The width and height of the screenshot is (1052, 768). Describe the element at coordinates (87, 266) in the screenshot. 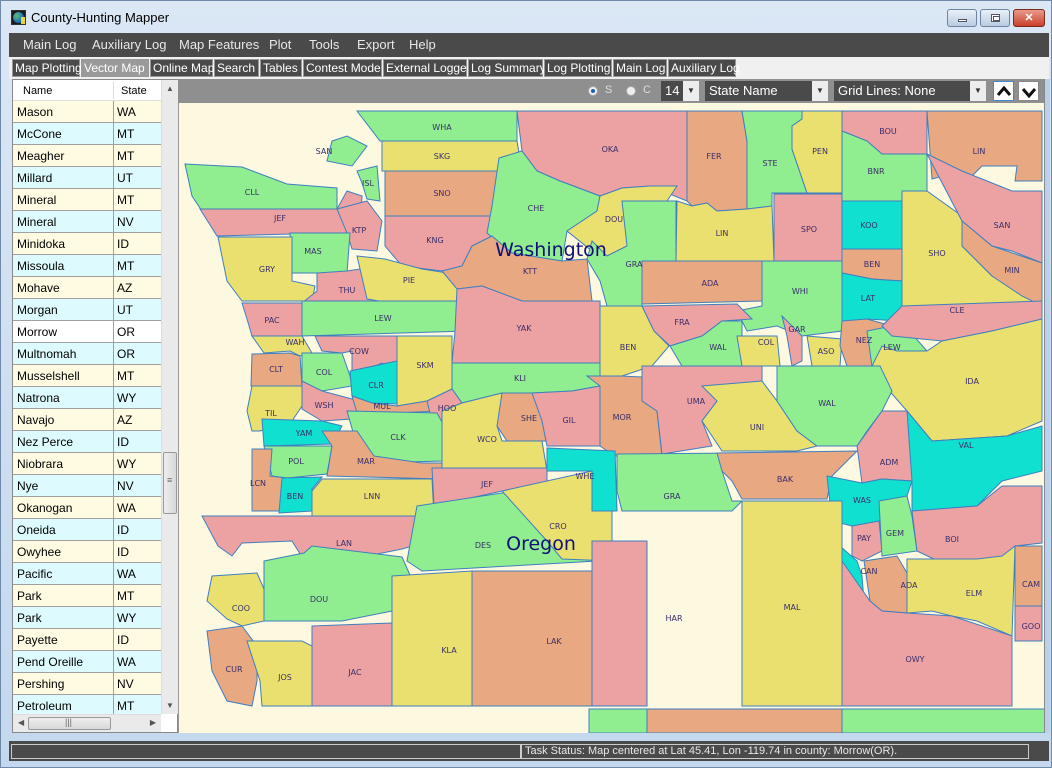

I see `table-row: Missoula MT` at that location.